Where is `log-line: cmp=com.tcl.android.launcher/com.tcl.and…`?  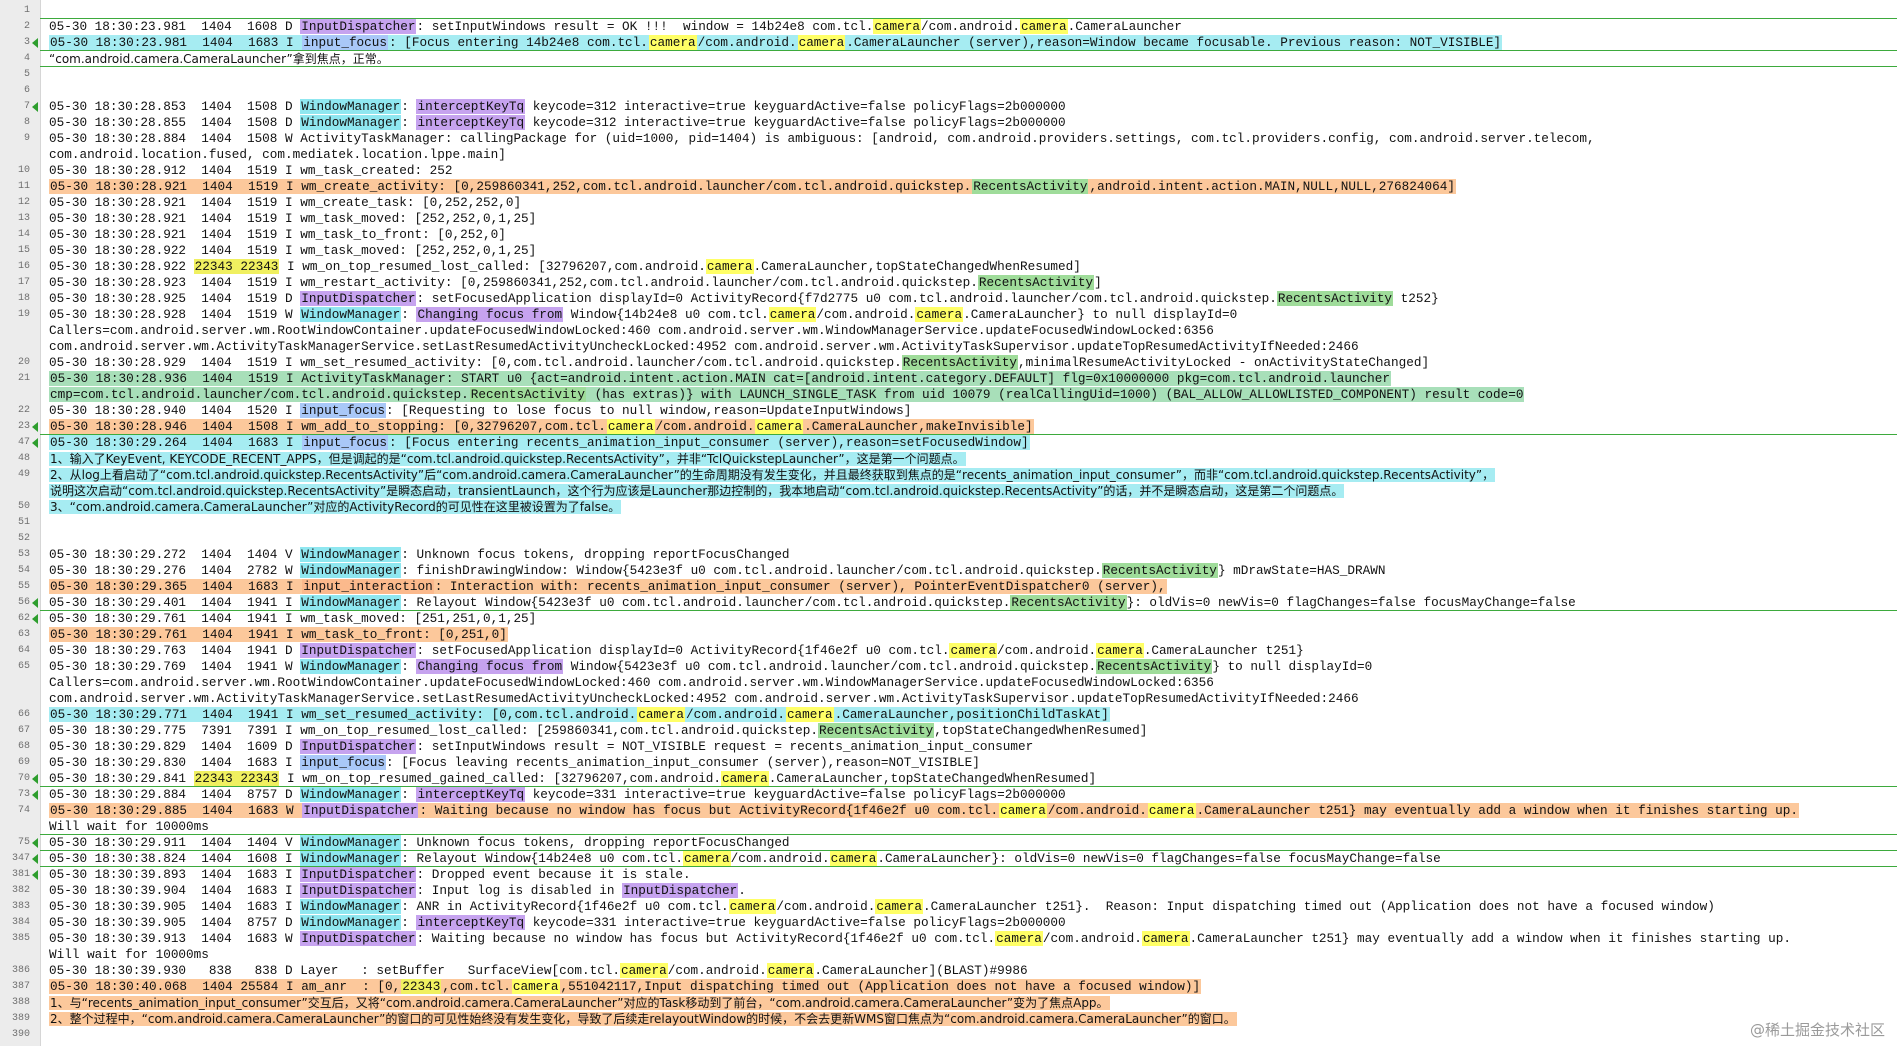 log-line: cmp=com.tcl.android.launcher/com.tcl.and… is located at coordinates (948, 395).